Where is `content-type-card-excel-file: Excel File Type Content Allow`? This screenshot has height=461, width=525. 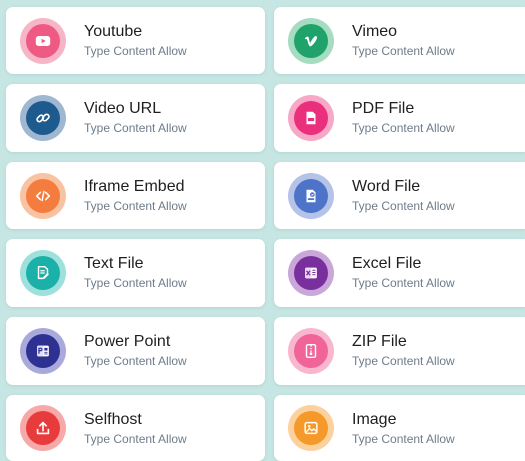
content-type-card-excel-file: Excel File Type Content Allow is located at coordinates (399, 273).